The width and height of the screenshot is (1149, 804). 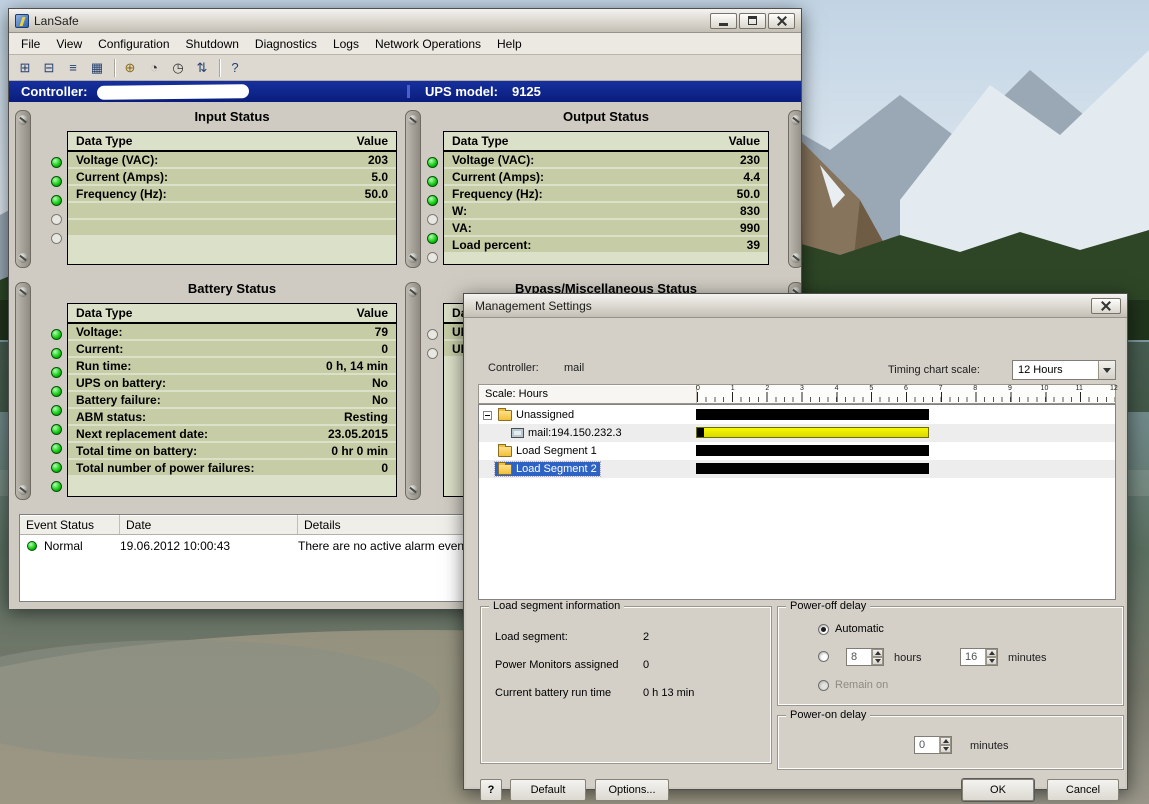 I want to click on info-label: Current battery run time, so click(x=553, y=693).